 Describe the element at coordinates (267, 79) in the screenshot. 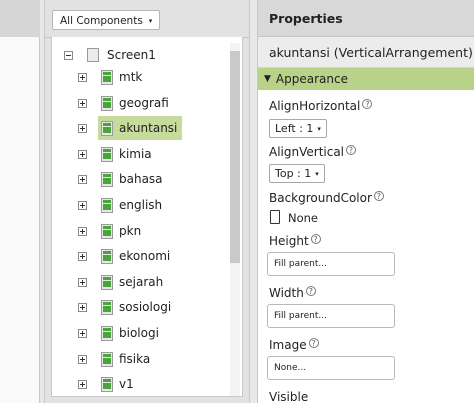

I see `collapse-triangle-icon: ▼` at that location.